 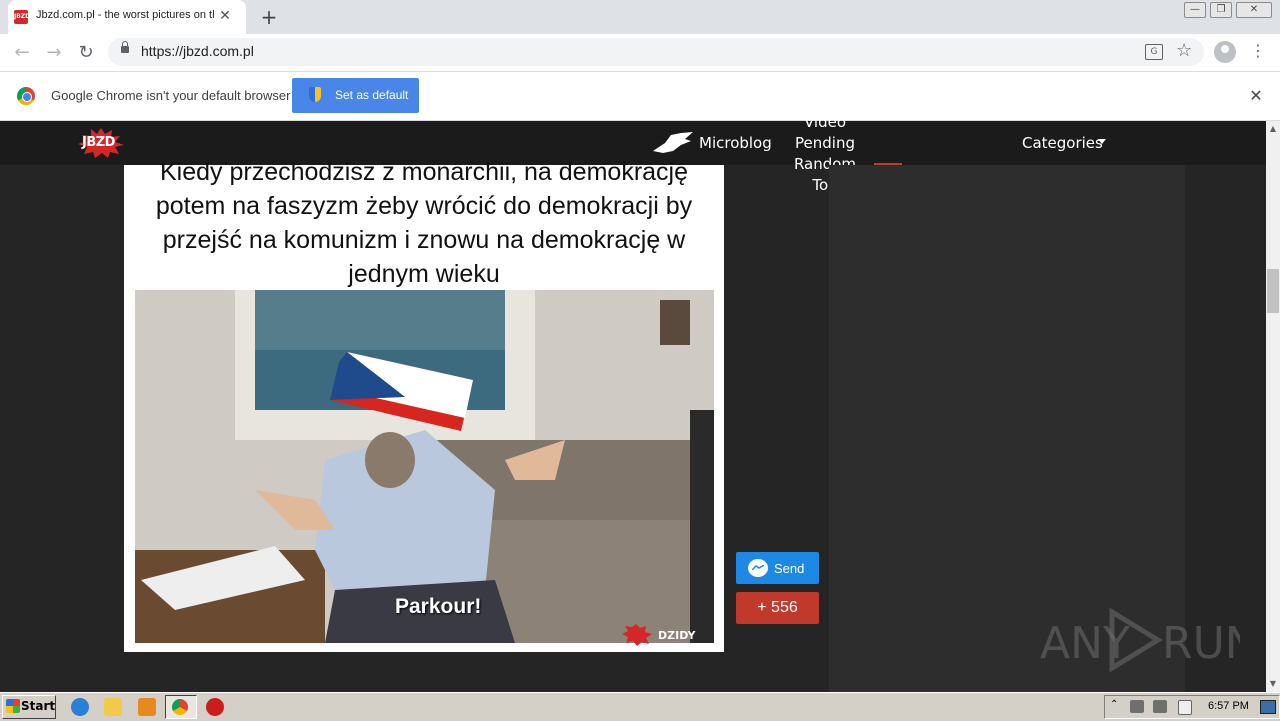 I want to click on volume-icon, so click(x=1160, y=706).